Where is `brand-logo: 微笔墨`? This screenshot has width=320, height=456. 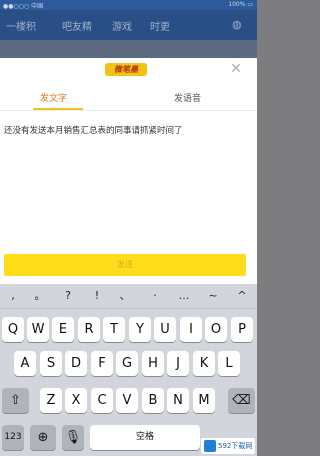 brand-logo: 微笔墨 is located at coordinates (126, 69).